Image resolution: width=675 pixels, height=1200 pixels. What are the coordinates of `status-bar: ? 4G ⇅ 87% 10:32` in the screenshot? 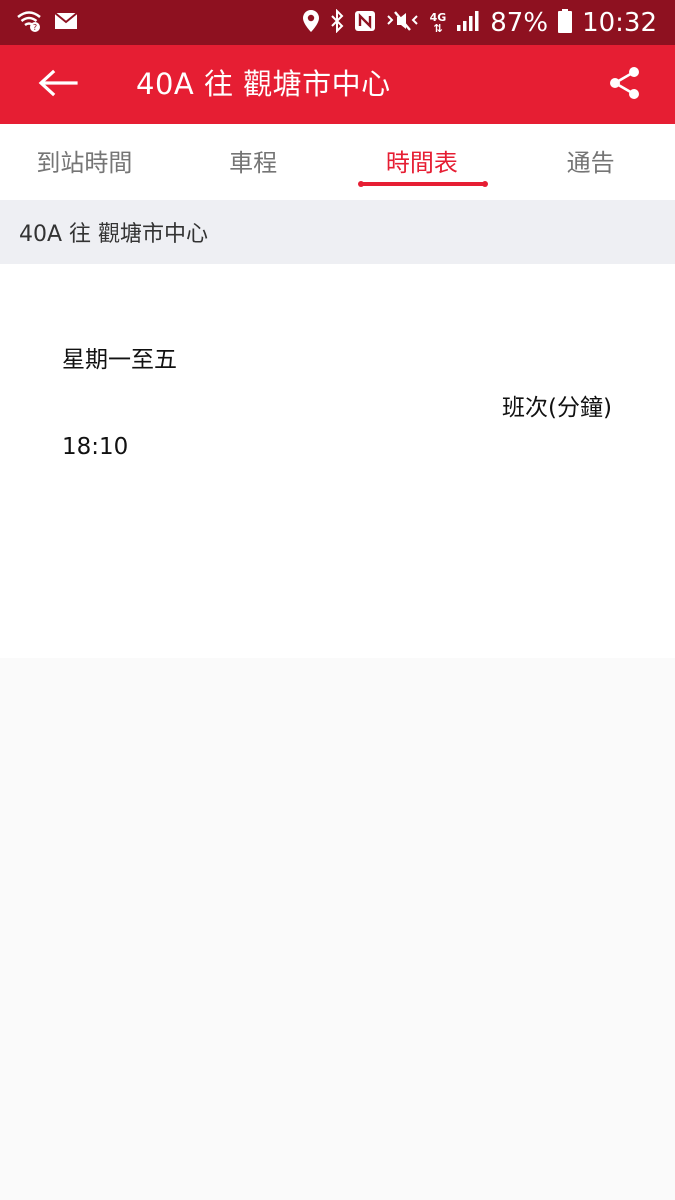 It's located at (337, 22).